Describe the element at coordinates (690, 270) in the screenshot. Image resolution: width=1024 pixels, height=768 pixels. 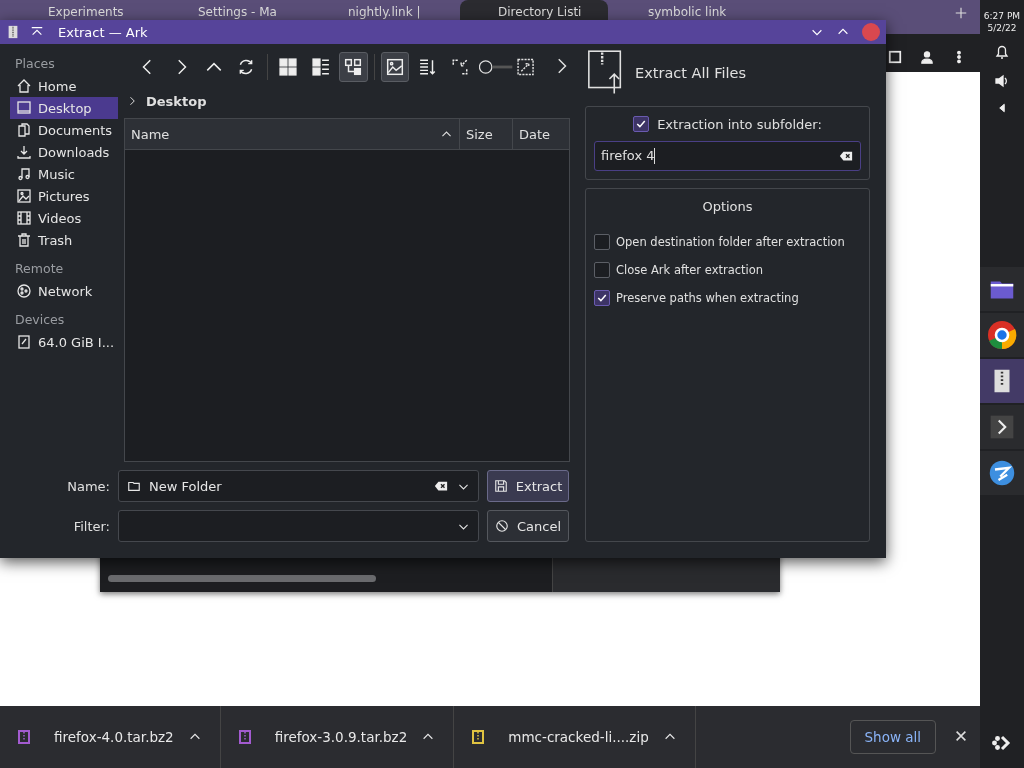
I see `option-label: Close Ark after extraction` at that location.